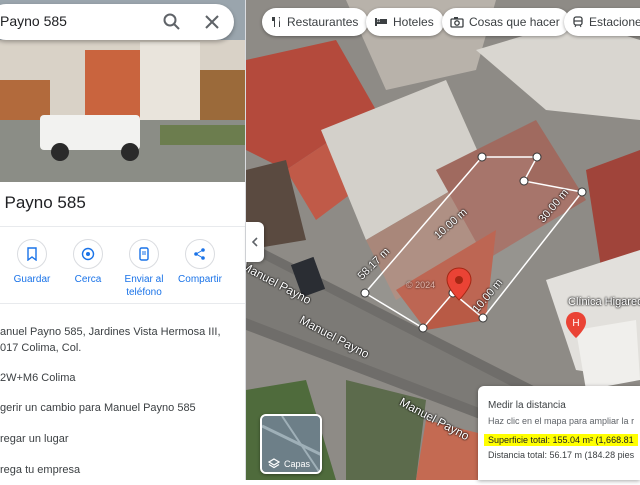  What do you see at coordinates (274, 463) in the screenshot?
I see `layers-icon` at bounding box center [274, 463].